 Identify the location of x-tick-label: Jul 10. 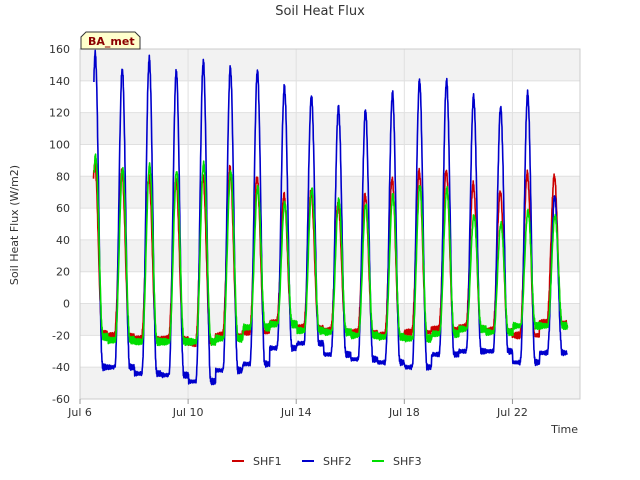
(188, 412).